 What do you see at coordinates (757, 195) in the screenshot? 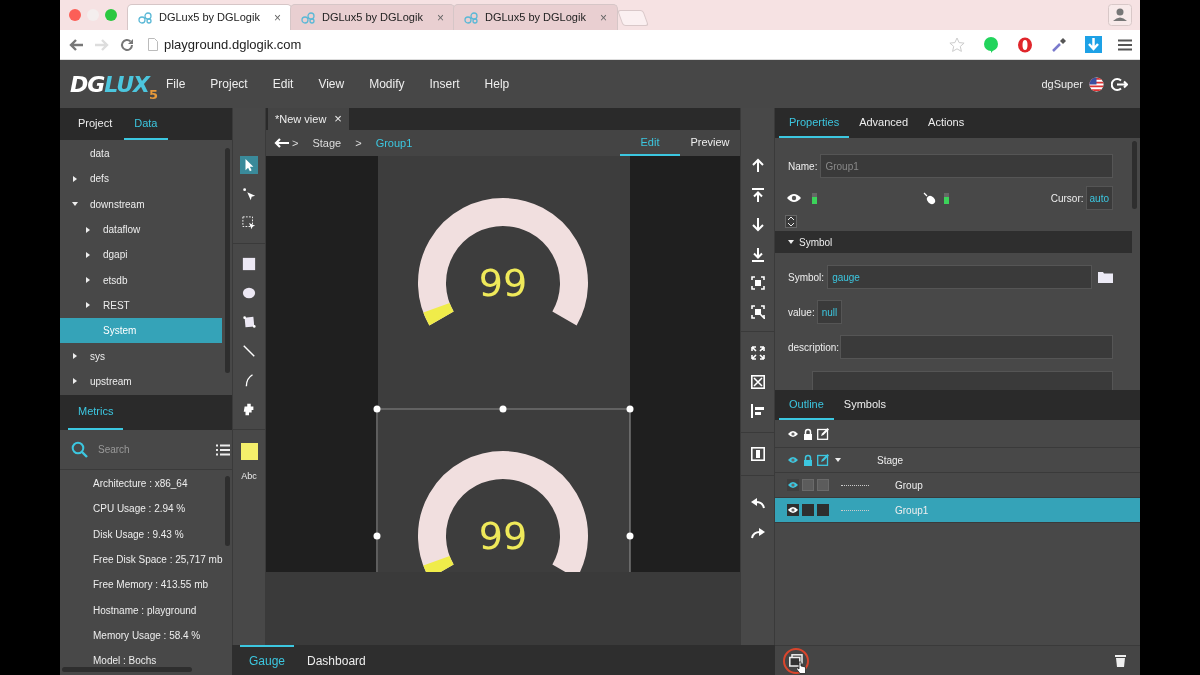
I see `bring-to-front-icon` at bounding box center [757, 195].